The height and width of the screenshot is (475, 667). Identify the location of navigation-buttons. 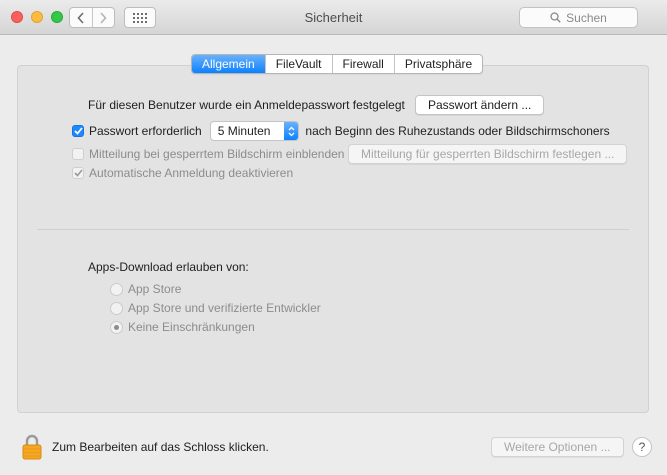
(92, 17).